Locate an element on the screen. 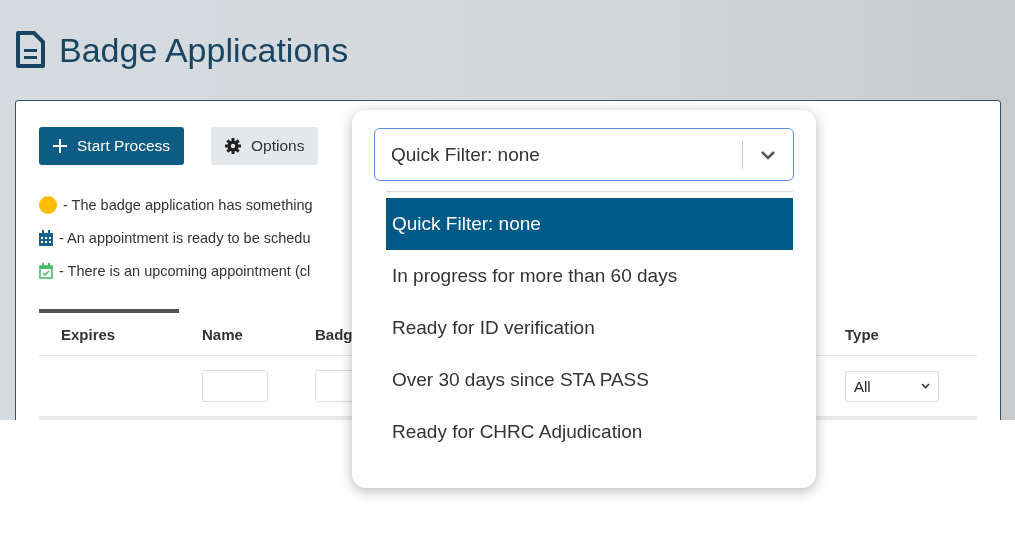  column-header: Badg is located at coordinates (334, 334).